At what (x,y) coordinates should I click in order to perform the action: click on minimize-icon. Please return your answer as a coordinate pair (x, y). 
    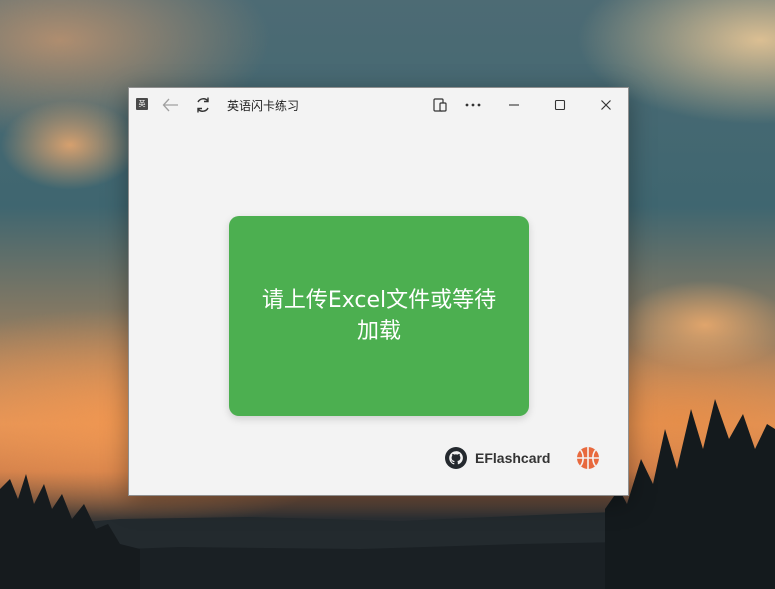
    Looking at the image, I should click on (514, 104).